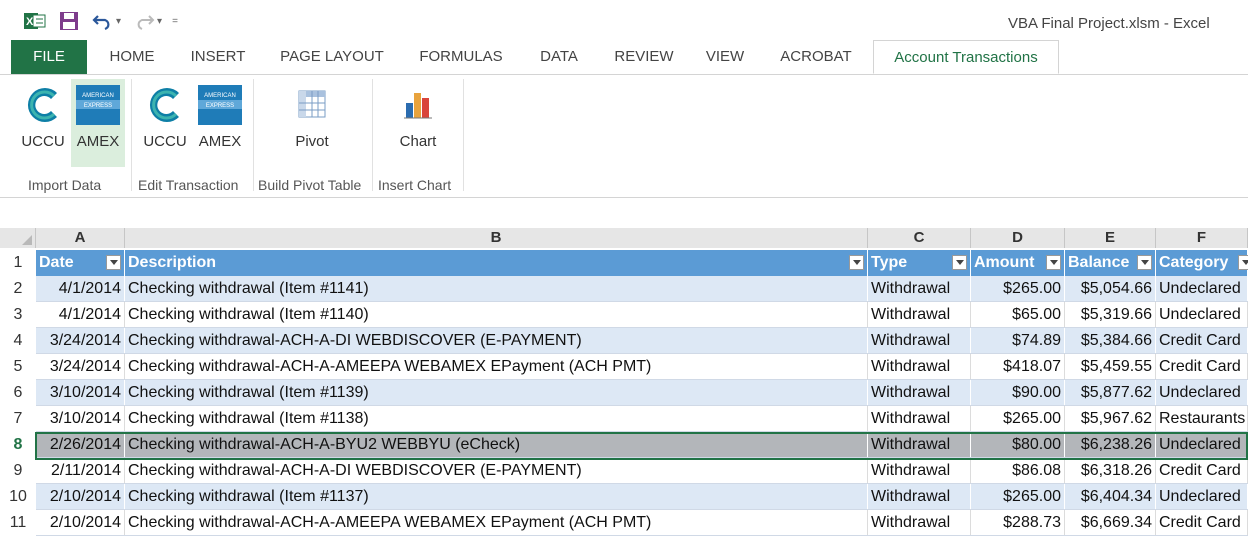 The width and height of the screenshot is (1248, 536). I want to click on build-pivot-button: Pivot, so click(312, 123).